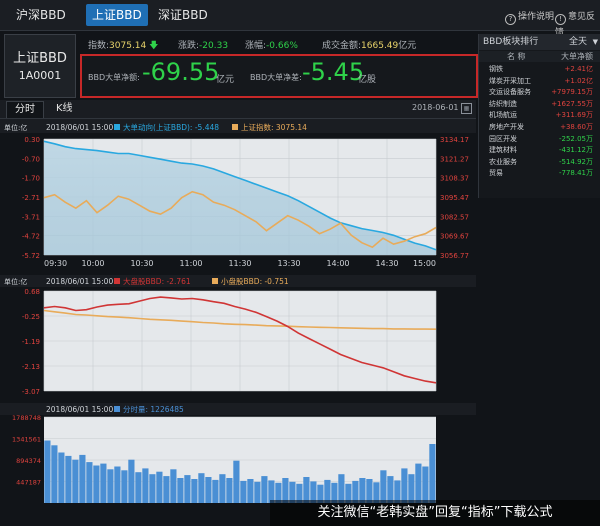 This screenshot has width=600, height=526. Describe the element at coordinates (225, 80) in the screenshot. I see `net-amount-unit: 亿元` at that location.